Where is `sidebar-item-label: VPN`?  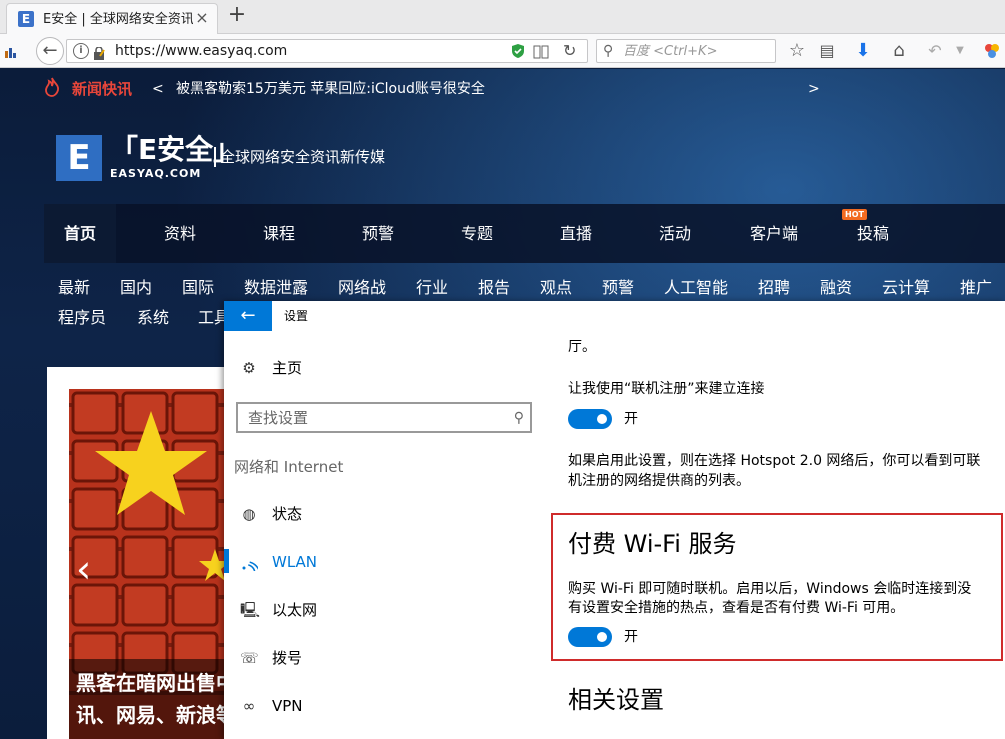 sidebar-item-label: VPN is located at coordinates (287, 706).